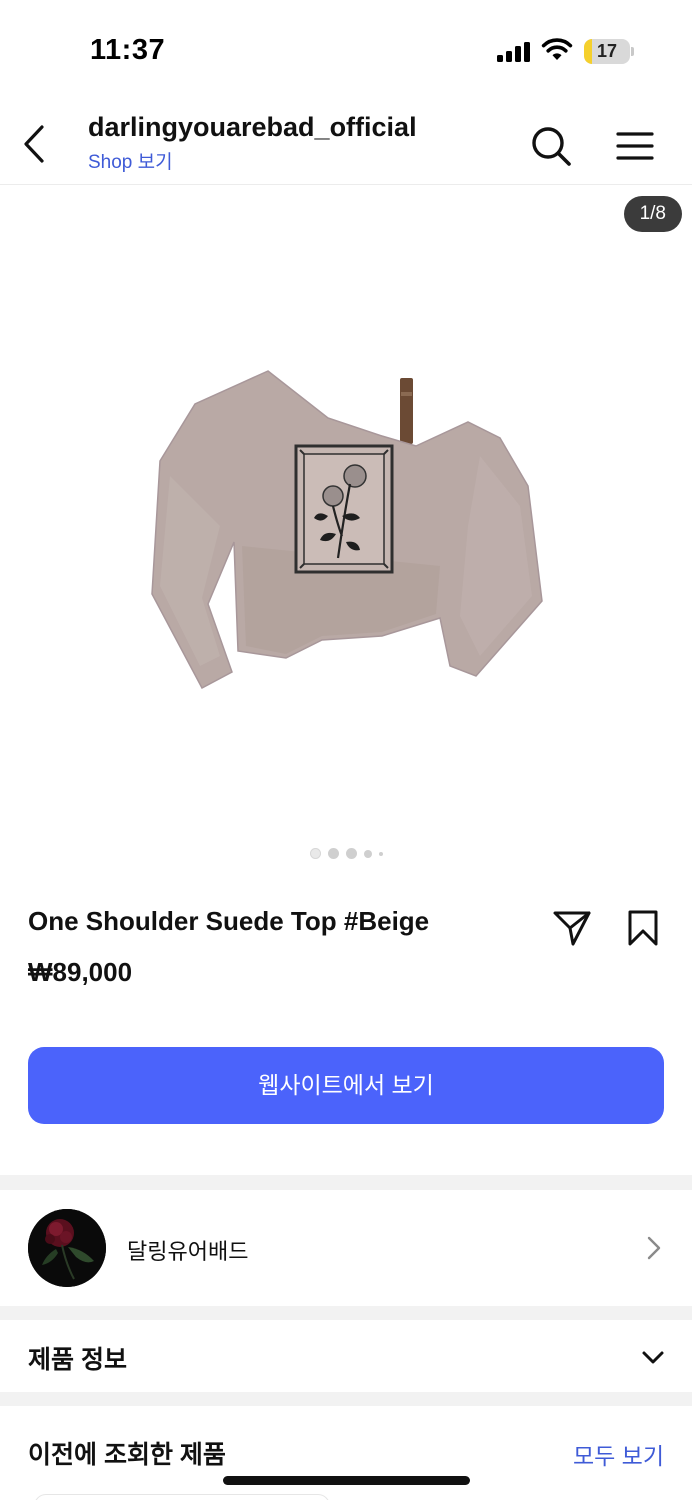 This screenshot has width=692, height=1500. I want to click on battery-level: 17, so click(607, 51).